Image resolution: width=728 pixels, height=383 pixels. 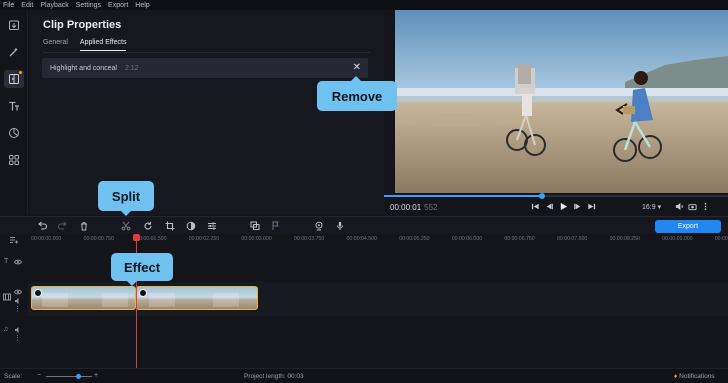 I want to click on video-track-icon, so click(x=7, y=298).